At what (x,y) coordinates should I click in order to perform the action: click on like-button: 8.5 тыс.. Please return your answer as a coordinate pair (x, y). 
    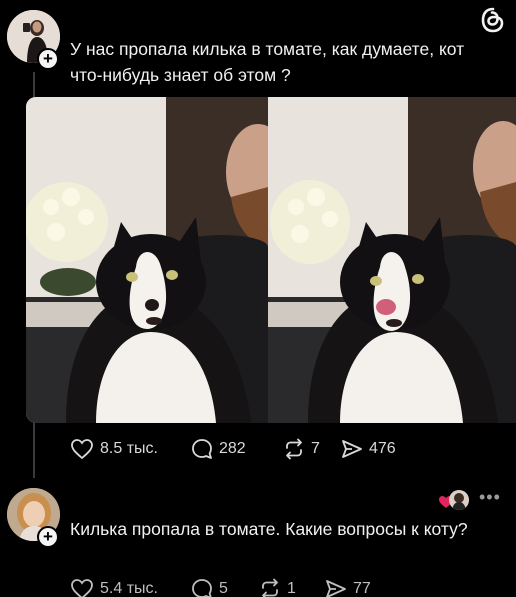
    Looking at the image, I should click on (130, 449).